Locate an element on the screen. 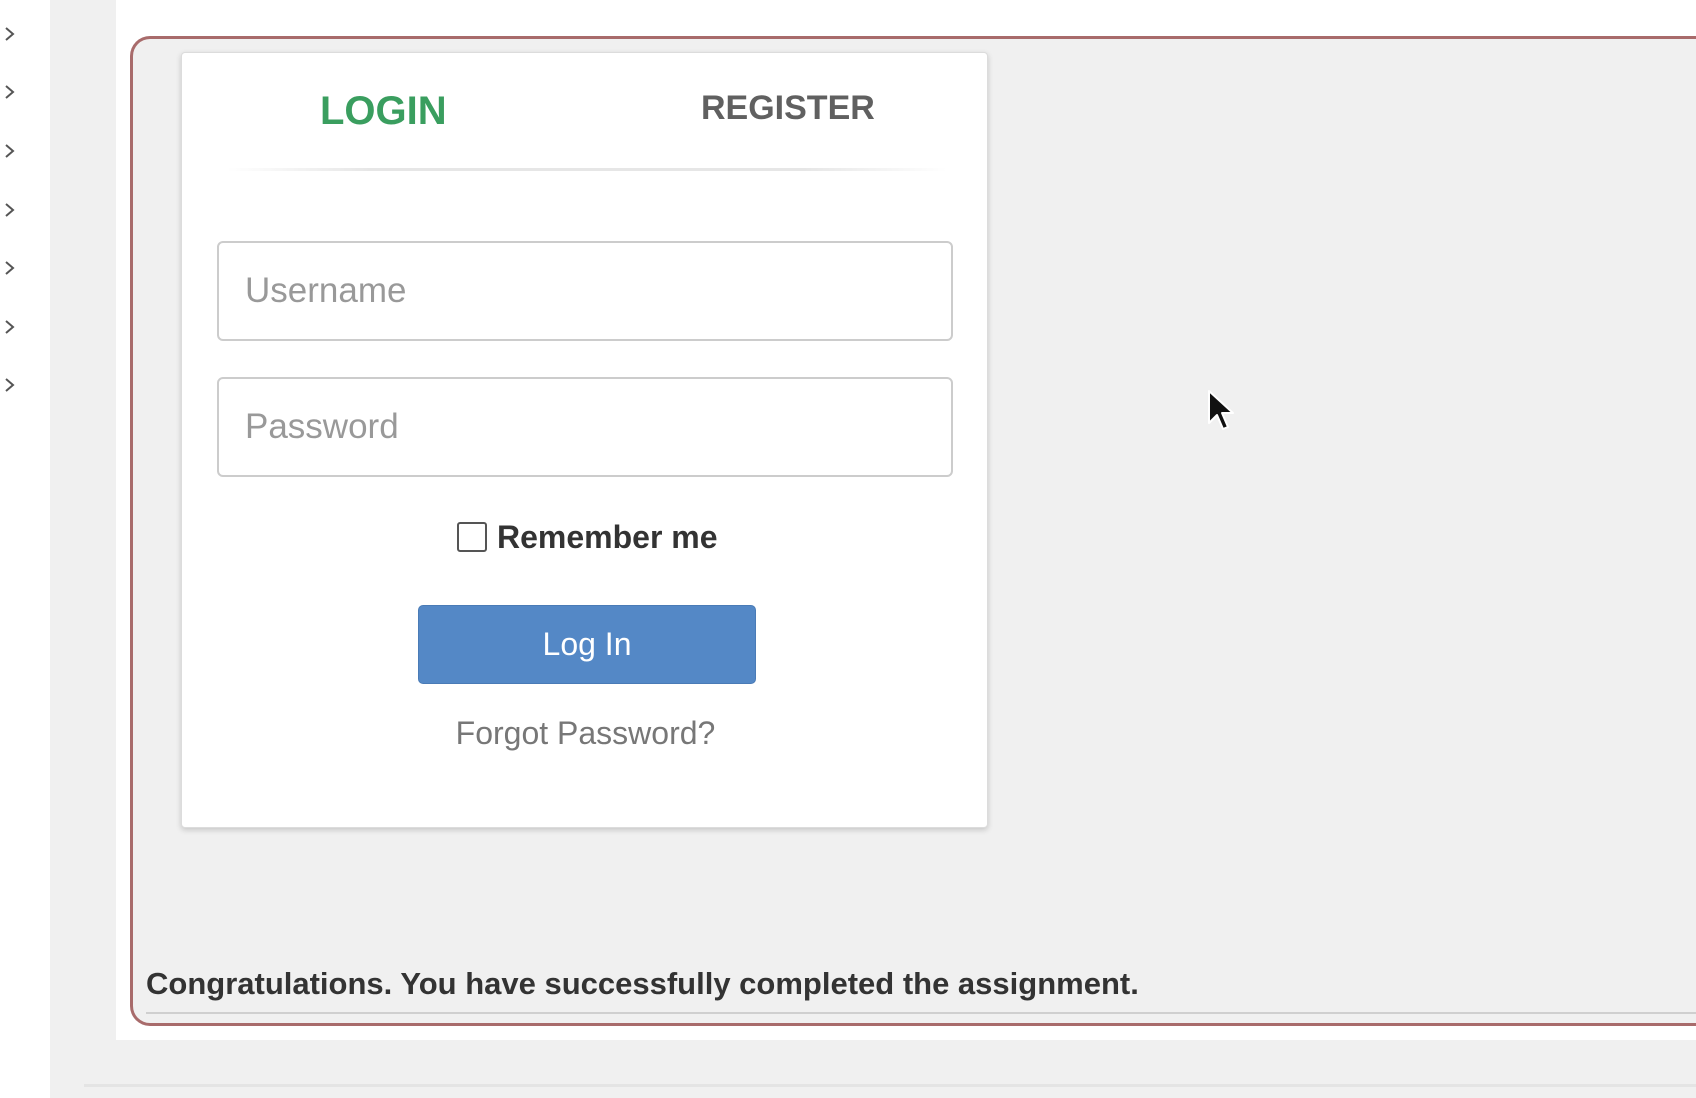 The image size is (1696, 1098). sidebar is located at coordinates (25, 549).